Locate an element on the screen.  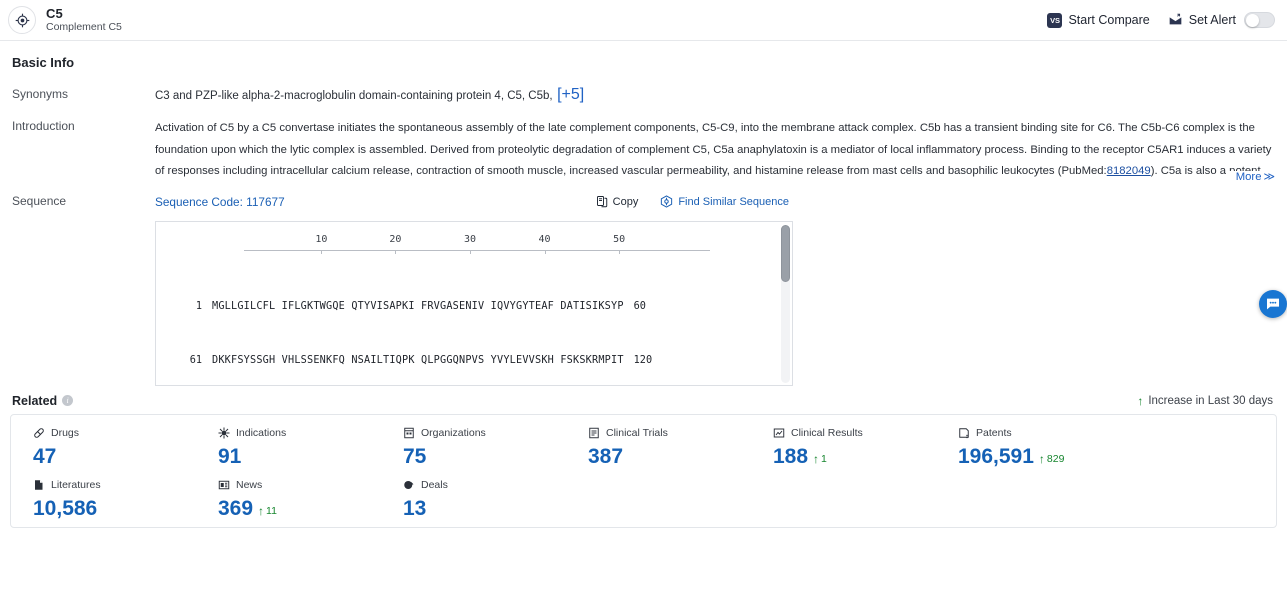
metric-deals: Deals 13 is located at coordinates (473, 499).